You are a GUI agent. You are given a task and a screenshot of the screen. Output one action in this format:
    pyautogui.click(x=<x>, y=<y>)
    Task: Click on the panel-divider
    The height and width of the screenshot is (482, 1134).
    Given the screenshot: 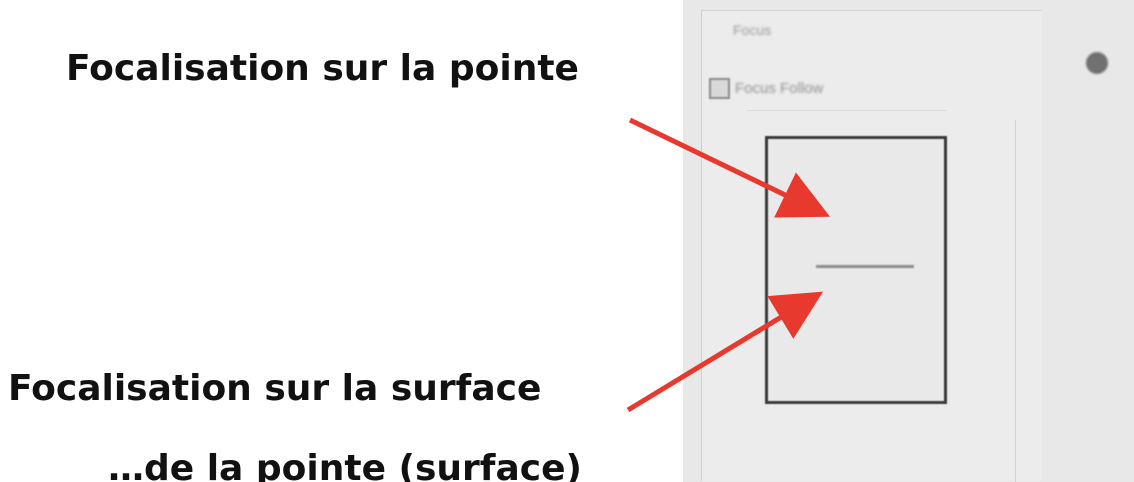 What is the action you would take?
    pyautogui.click(x=1015, y=301)
    